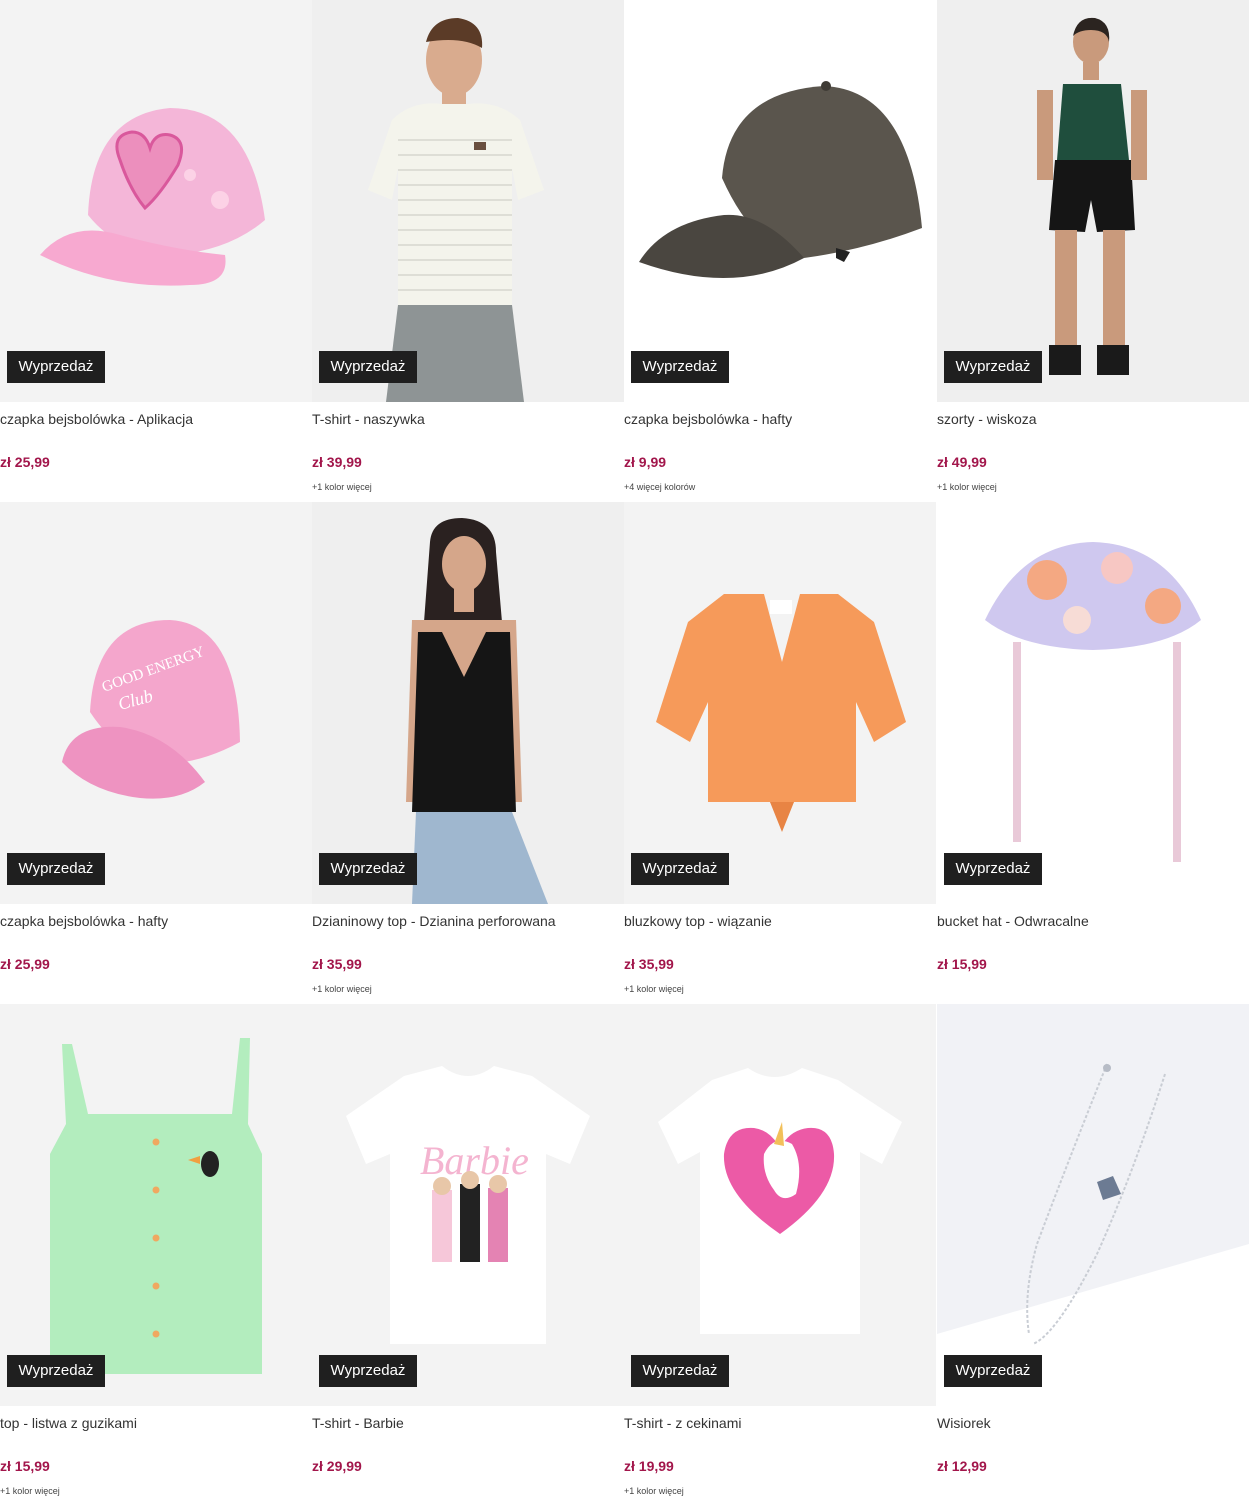 The image size is (1250, 1506). What do you see at coordinates (660, 487) in the screenshot?
I see `more-colors: +4 więcej kolorów` at bounding box center [660, 487].